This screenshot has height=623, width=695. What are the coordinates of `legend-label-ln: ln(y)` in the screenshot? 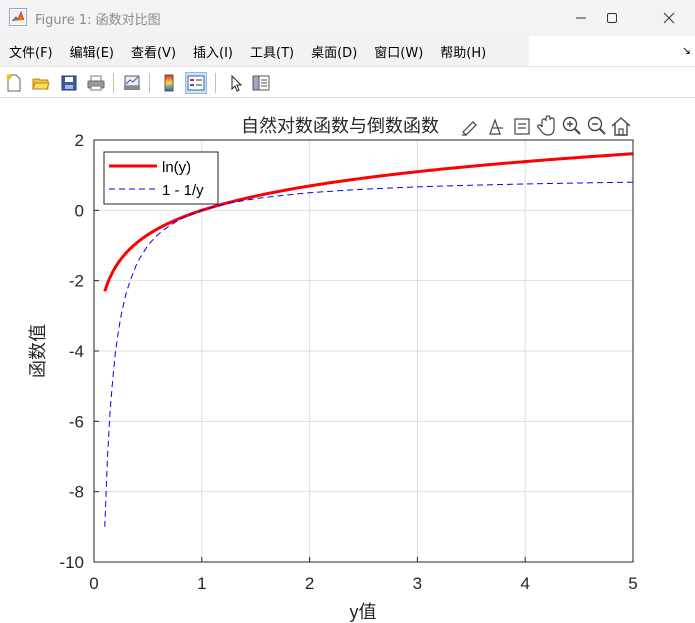 It's located at (176, 167).